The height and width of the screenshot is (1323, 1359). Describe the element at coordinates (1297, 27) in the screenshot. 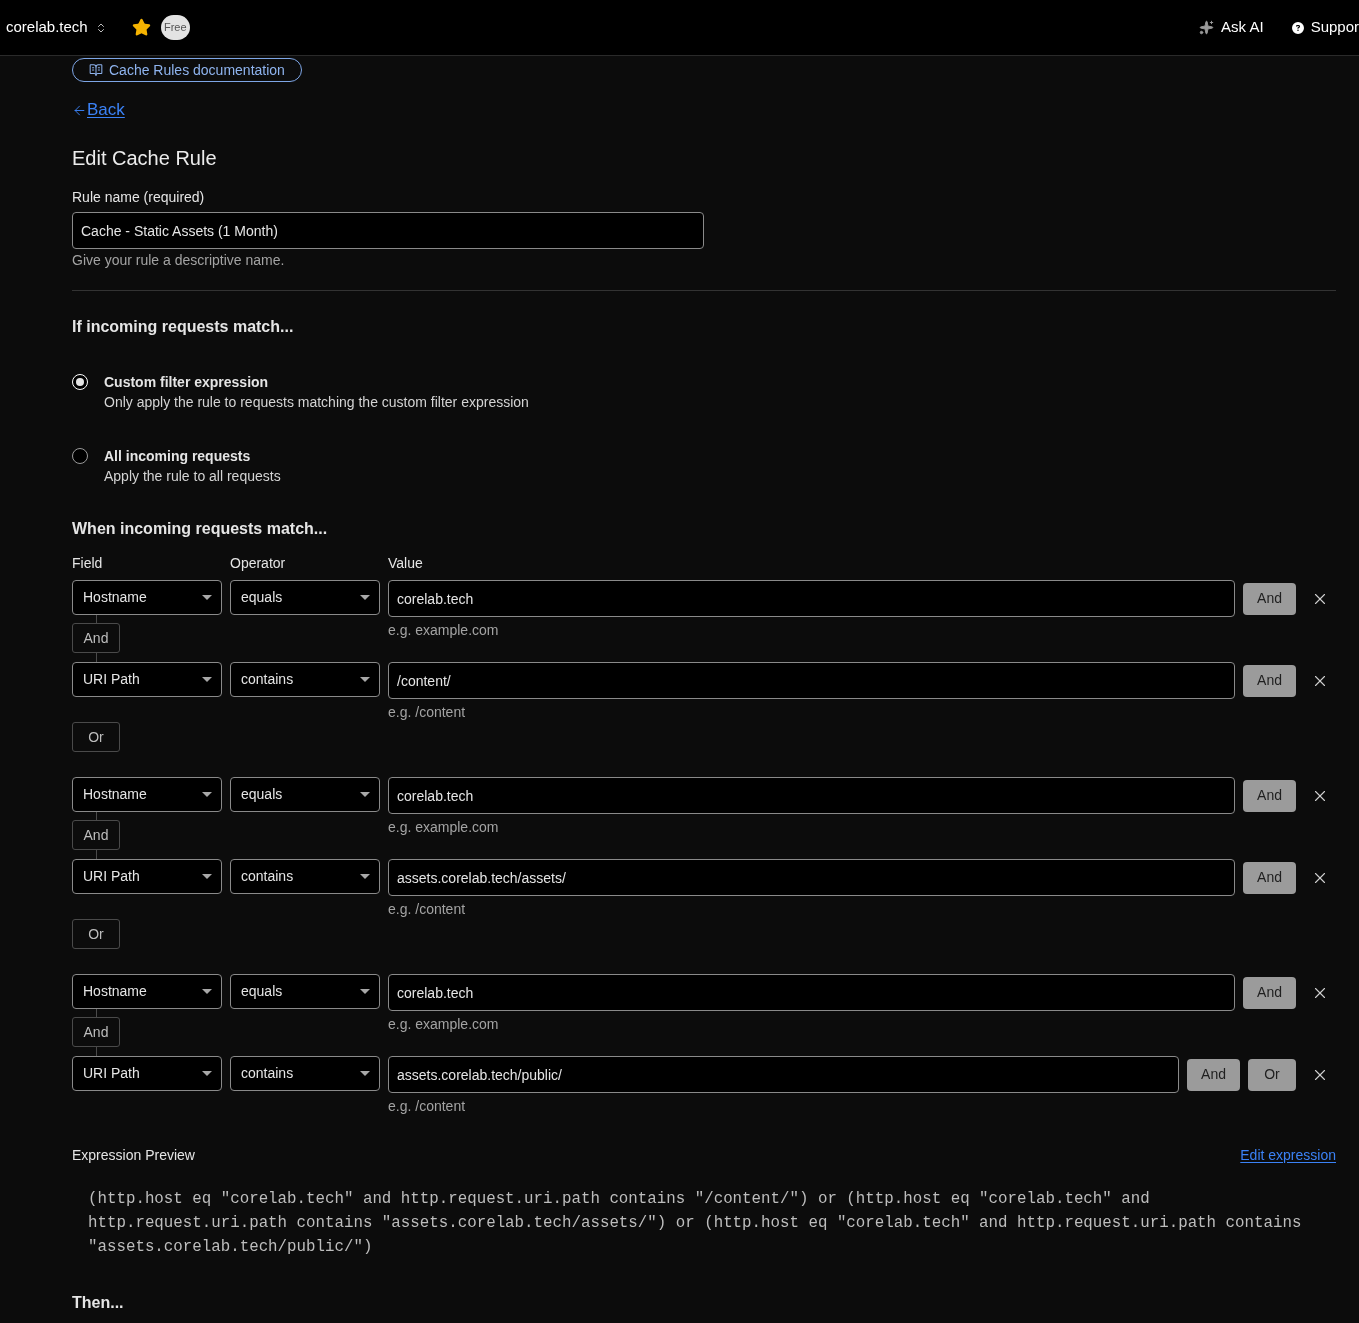

I see `help-icon` at that location.